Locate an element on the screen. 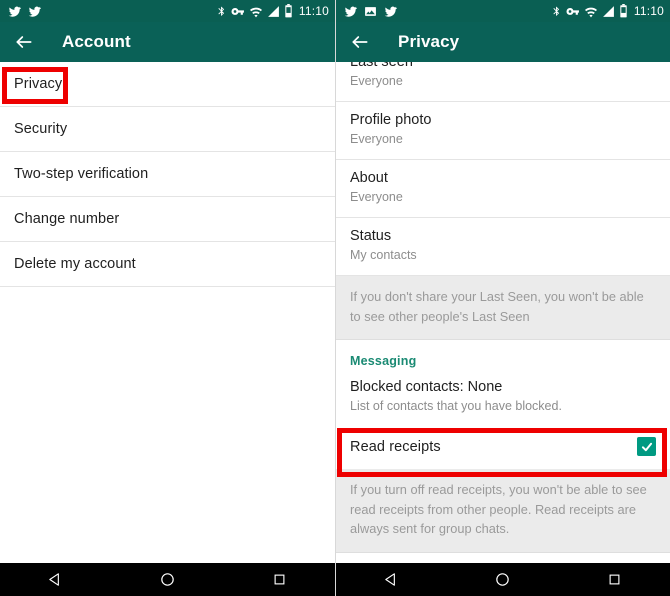  privacy-item-title: Profile photo is located at coordinates (391, 120).